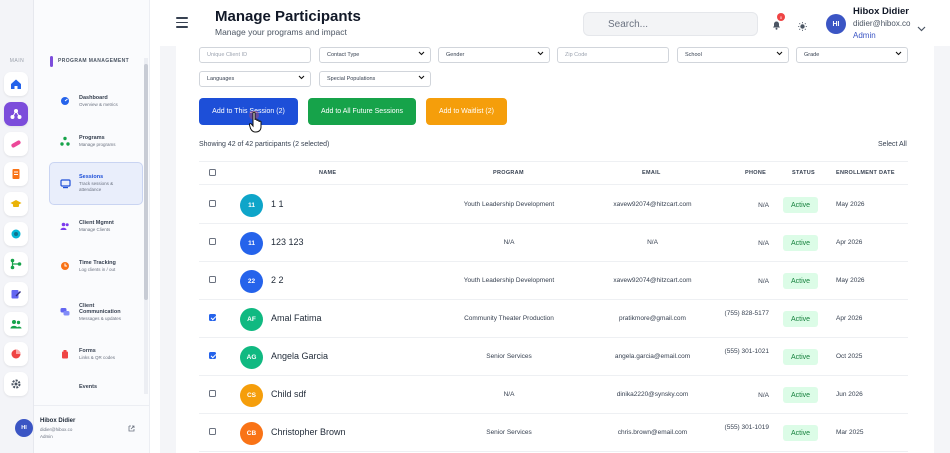 This screenshot has width=950, height=453. What do you see at coordinates (96, 312) in the screenshot?
I see `sidebar-item-client-communication: Client Communication Messages & updates` at bounding box center [96, 312].